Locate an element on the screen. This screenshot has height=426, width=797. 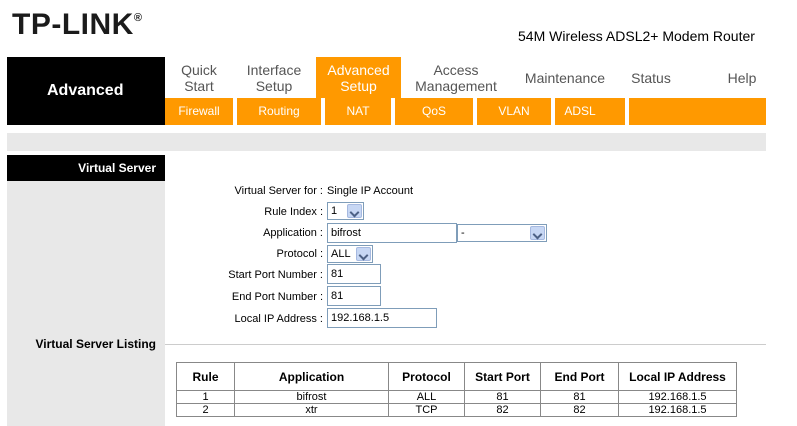
virtual-server-for-label: Virtual Server for : is located at coordinates (278, 191).